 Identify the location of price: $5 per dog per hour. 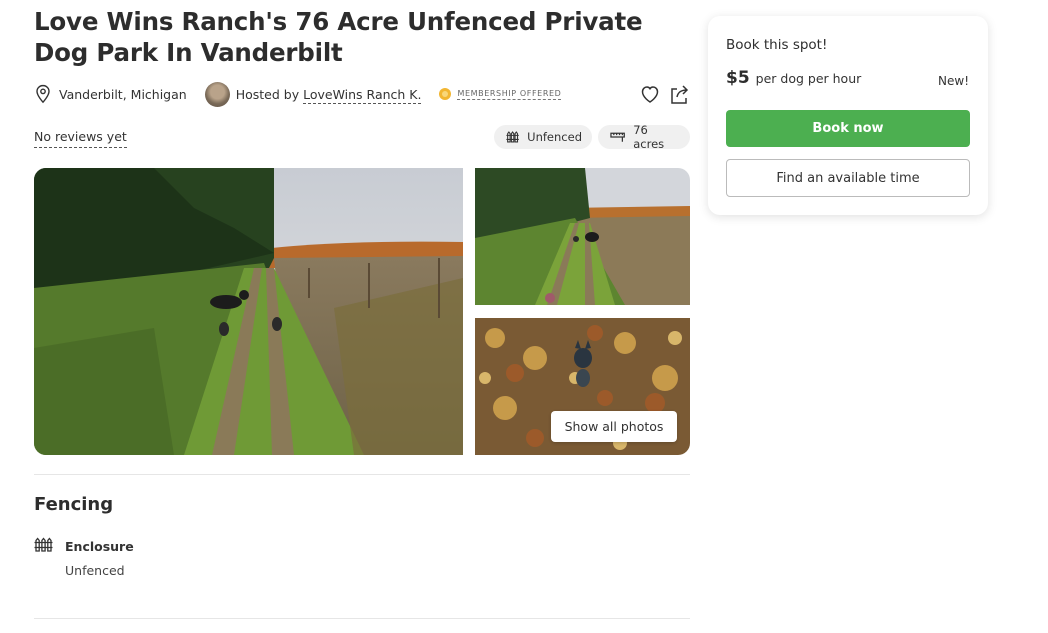
(793, 78).